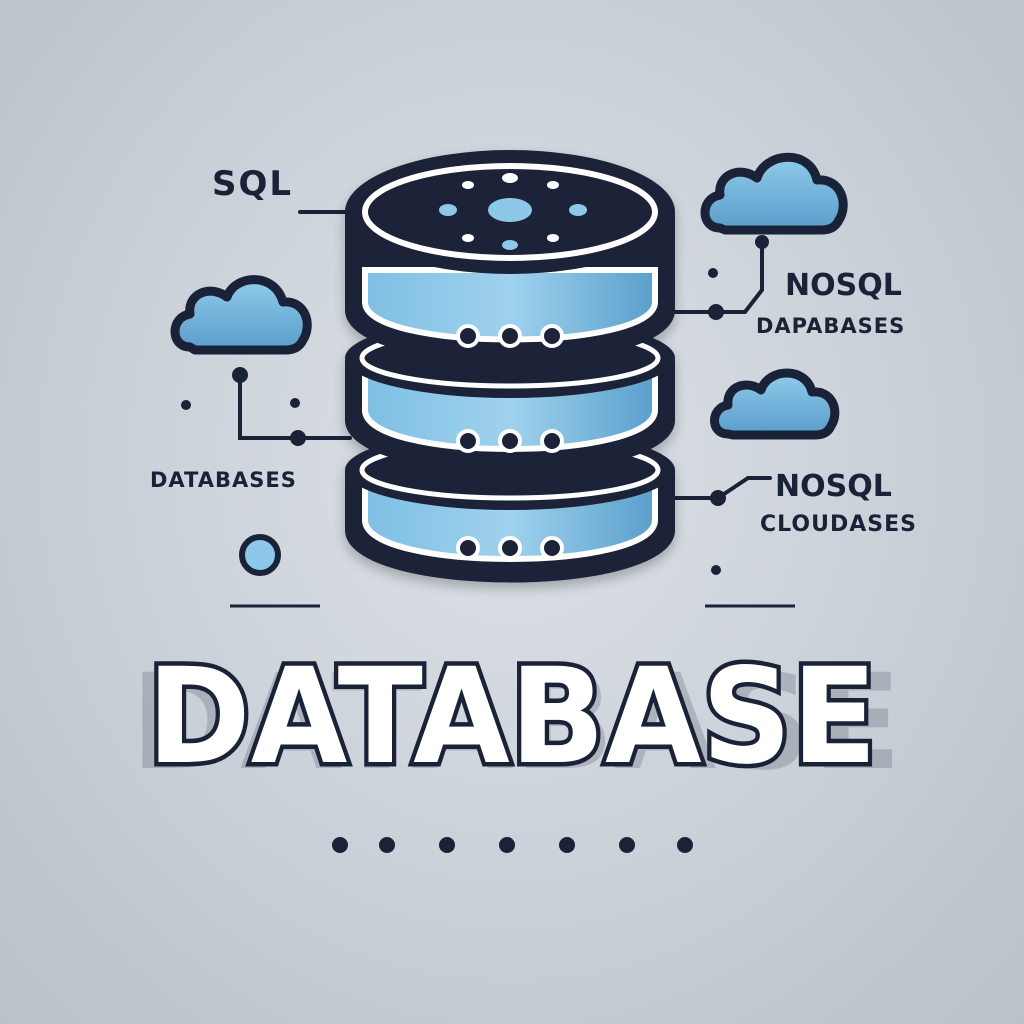  I want to click on dot-row, so click(512, 845).